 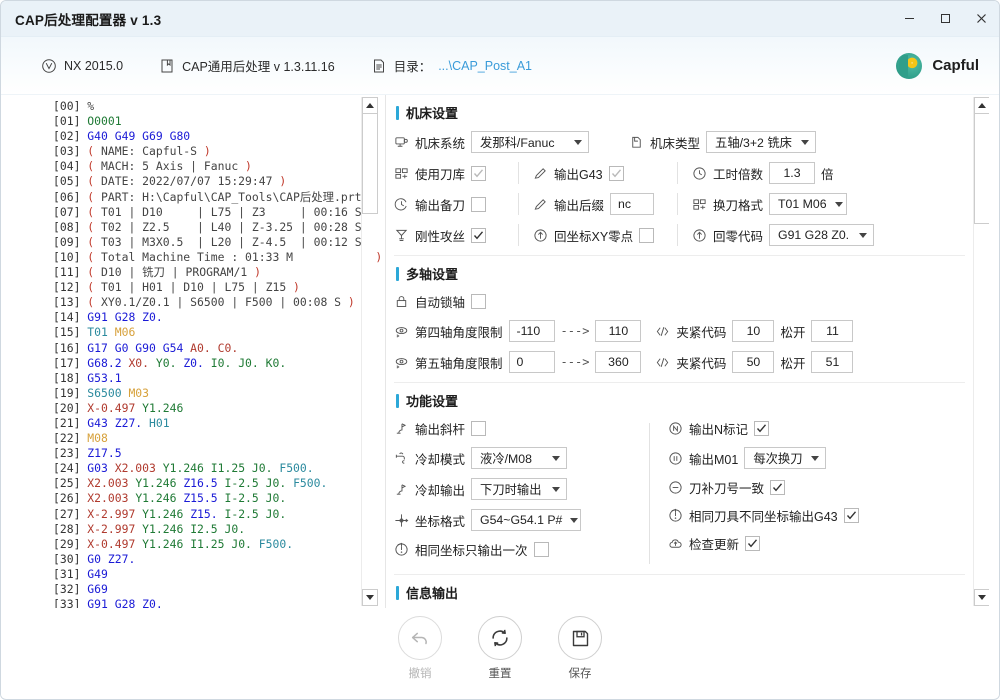 What do you see at coordinates (479, 301) in the screenshot?
I see `auto-lock-checkbox` at bounding box center [479, 301].